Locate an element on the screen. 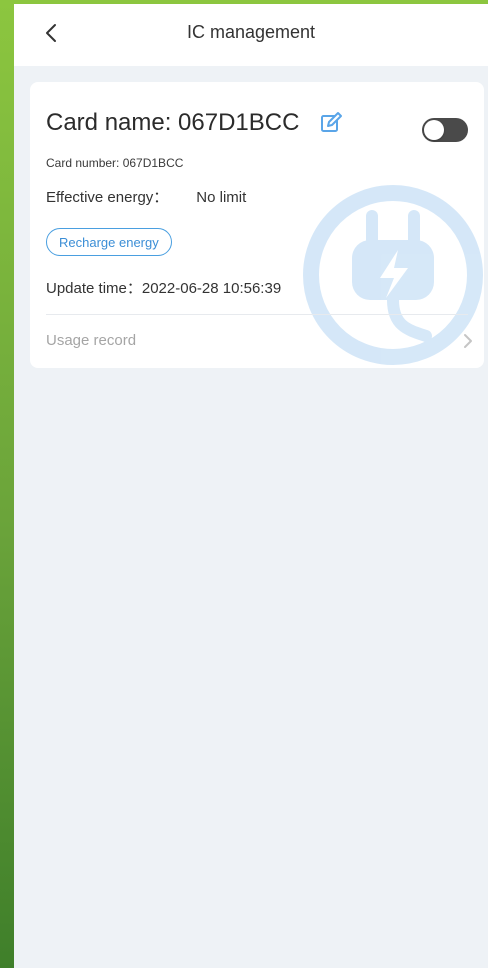 The image size is (488, 968). effective-energy-label: Effective energy： is located at coordinates (107, 197).